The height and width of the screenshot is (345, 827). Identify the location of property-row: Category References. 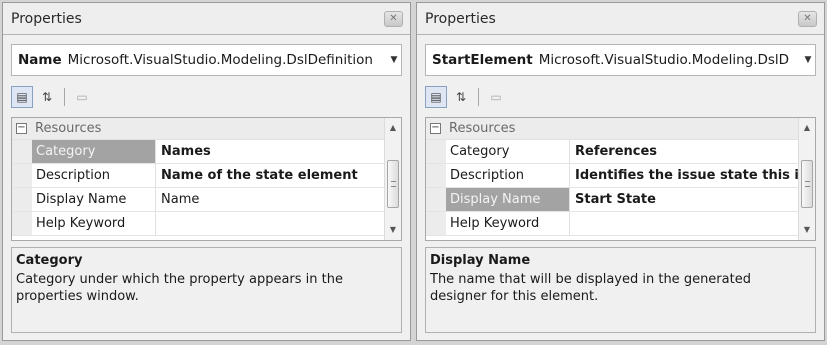
(620, 152).